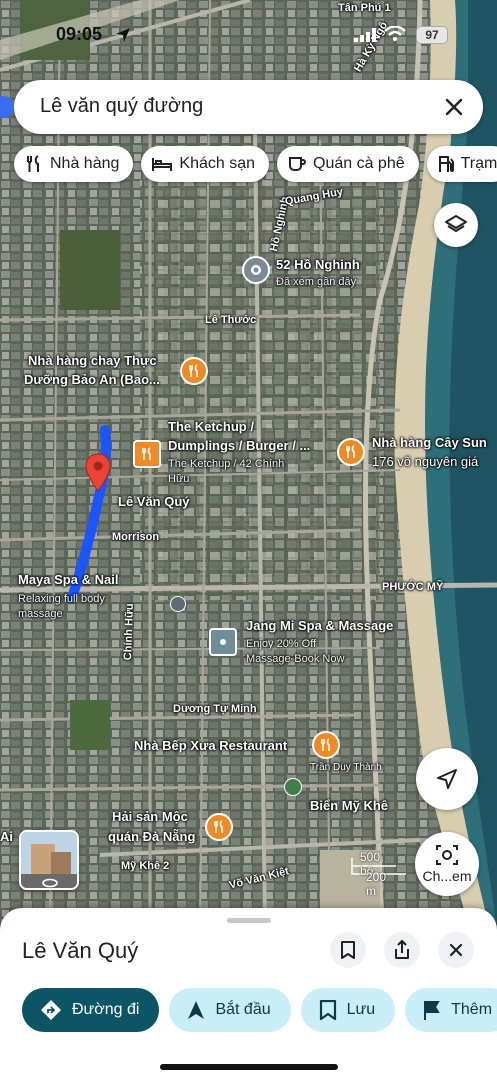 The image size is (497, 1080). I want to click on chip-cafes: Quán cà phê, so click(348, 164).